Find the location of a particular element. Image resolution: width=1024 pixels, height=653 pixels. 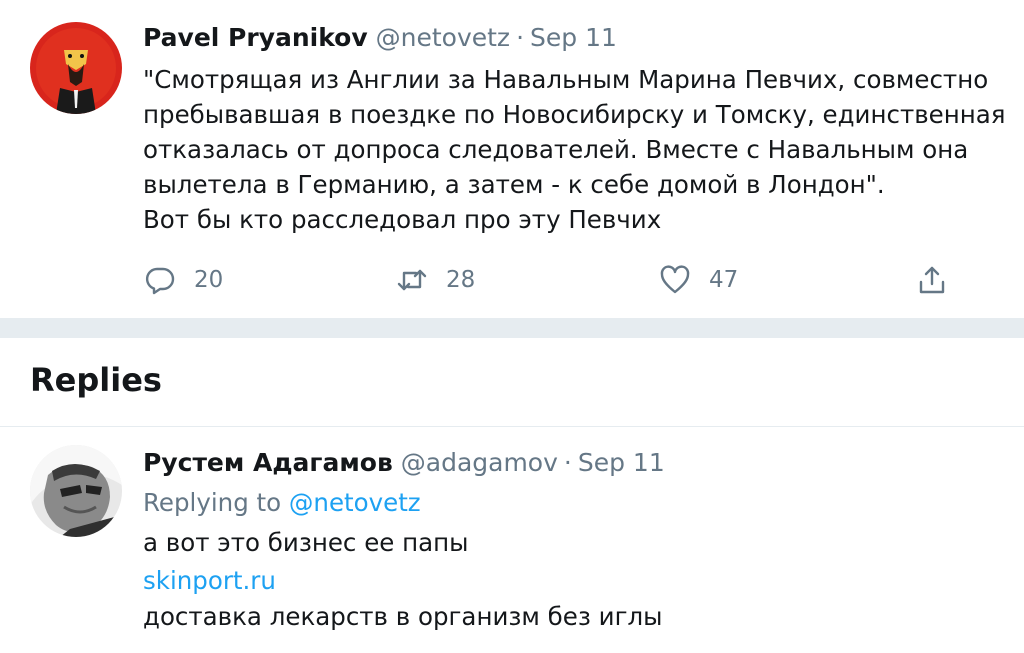

reply-header: Рустем Адагамов @adagamov · Sep 11 is located at coordinates (404, 463).